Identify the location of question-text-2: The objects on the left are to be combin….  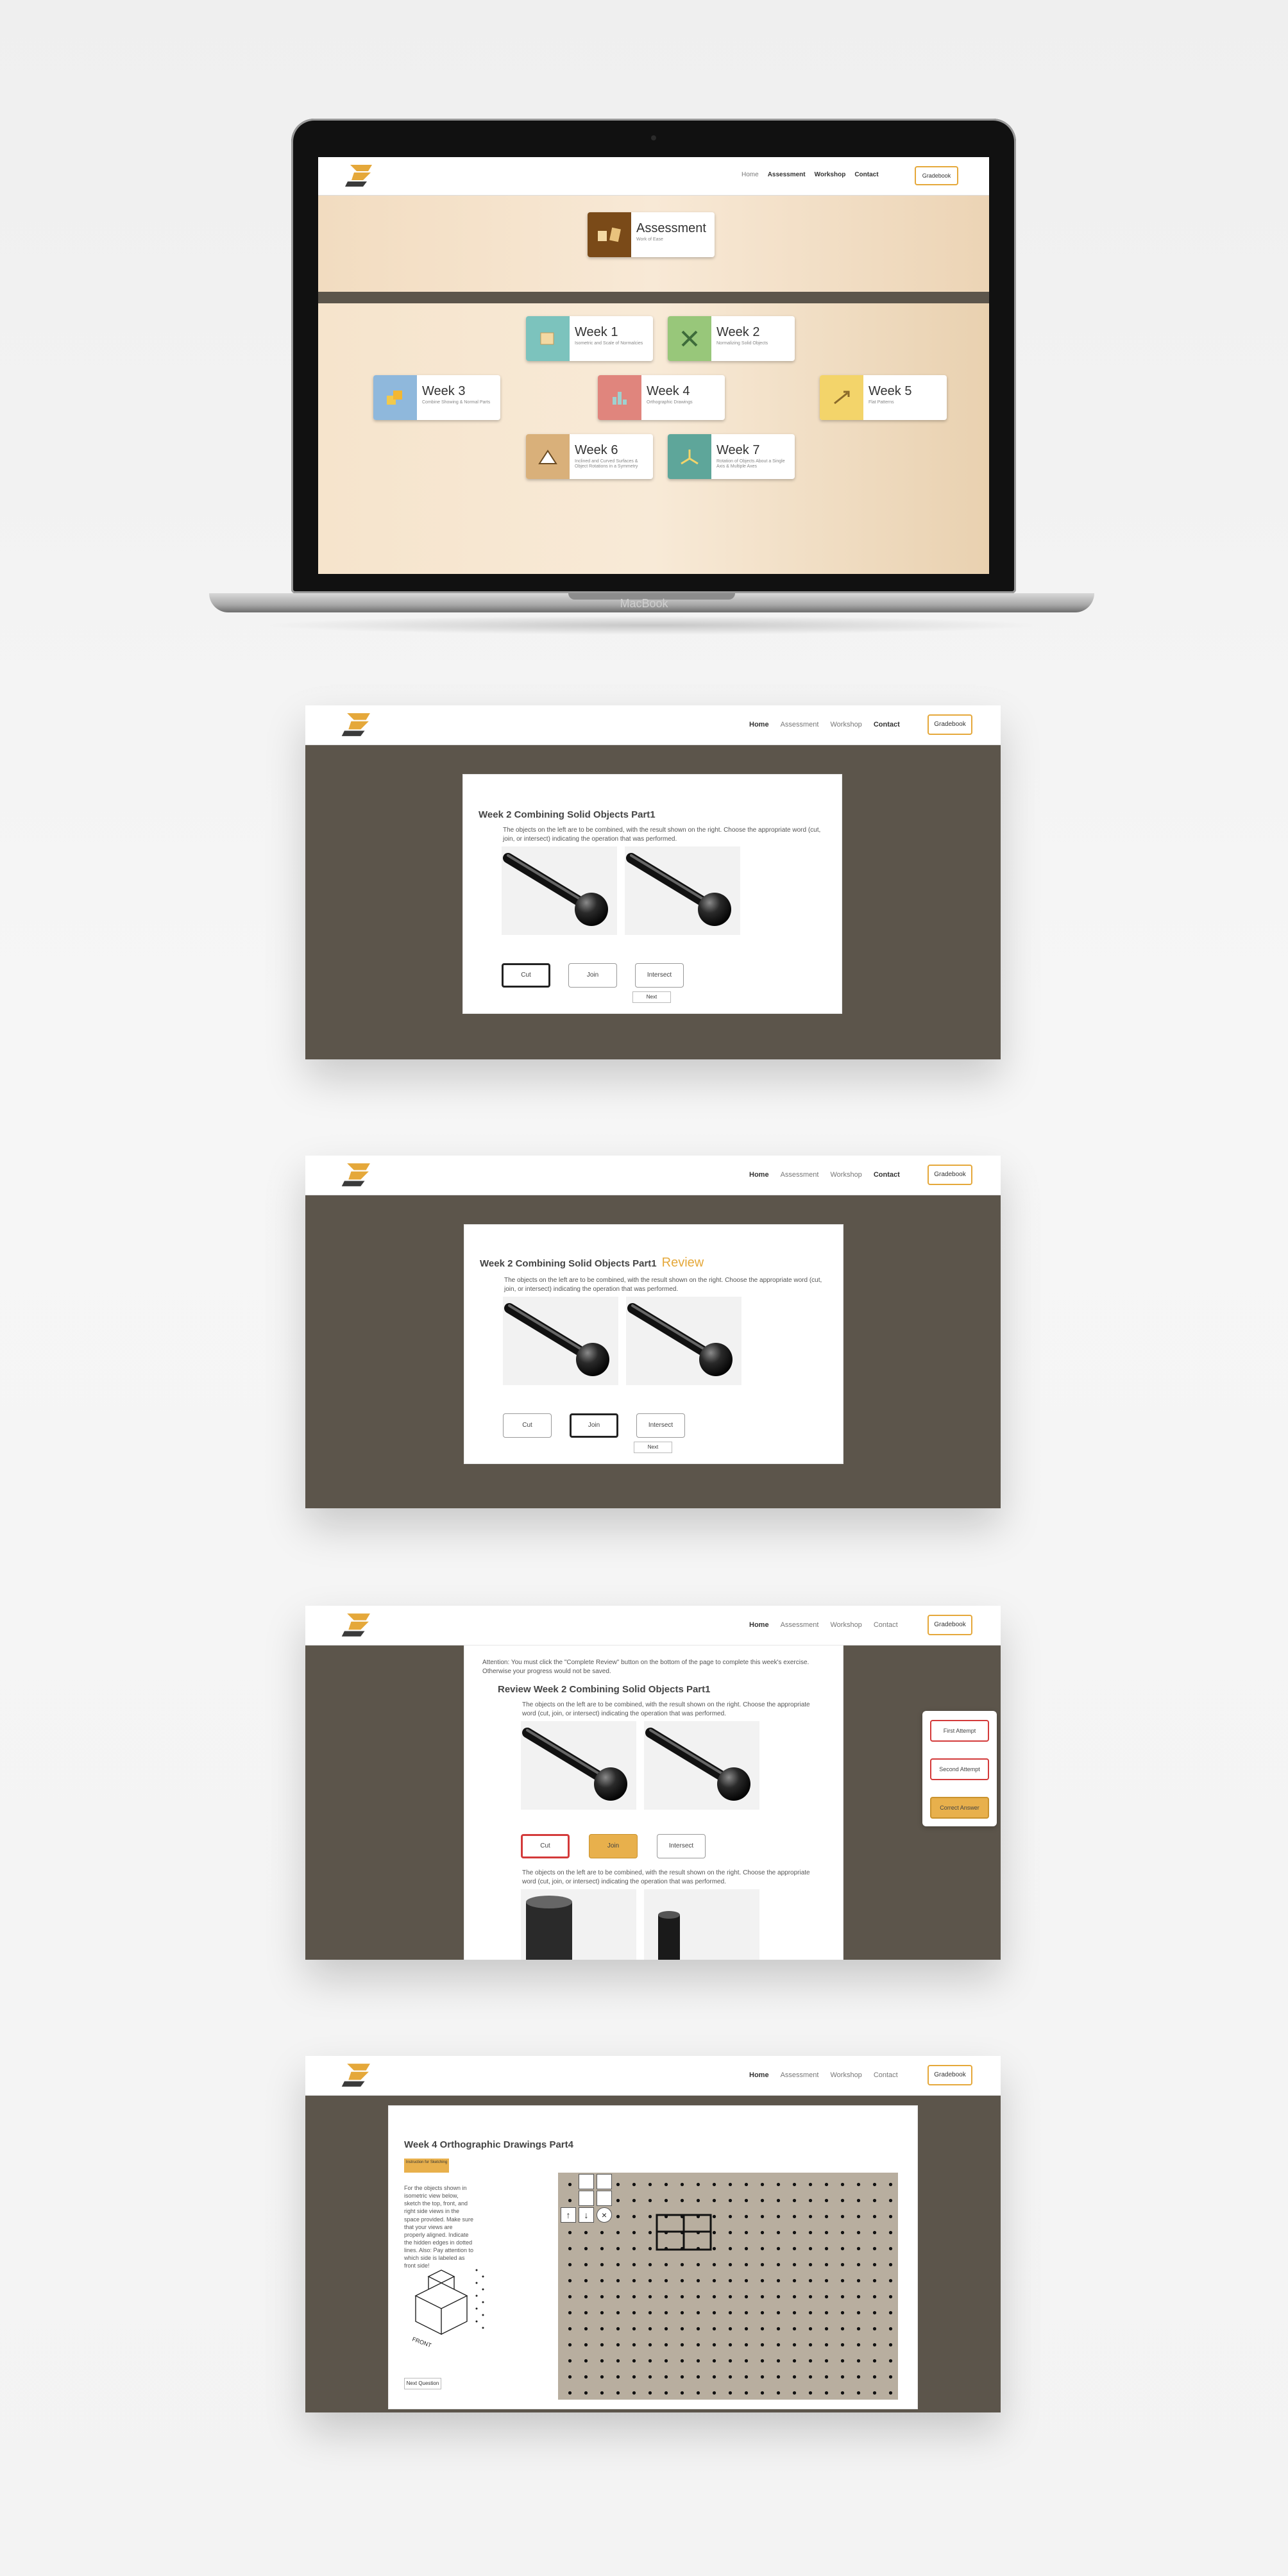
(666, 1877).